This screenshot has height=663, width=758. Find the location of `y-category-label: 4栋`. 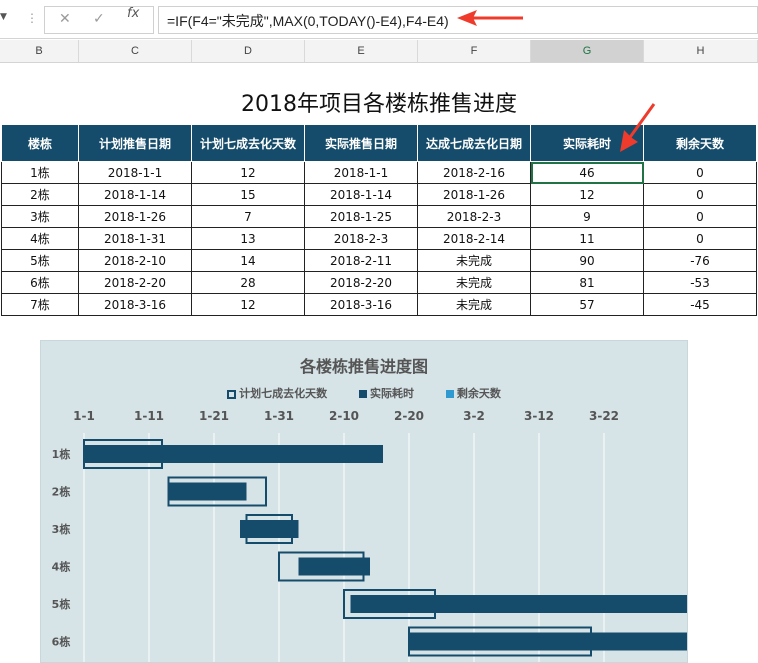

y-category-label: 4栋 is located at coordinates (61, 567).